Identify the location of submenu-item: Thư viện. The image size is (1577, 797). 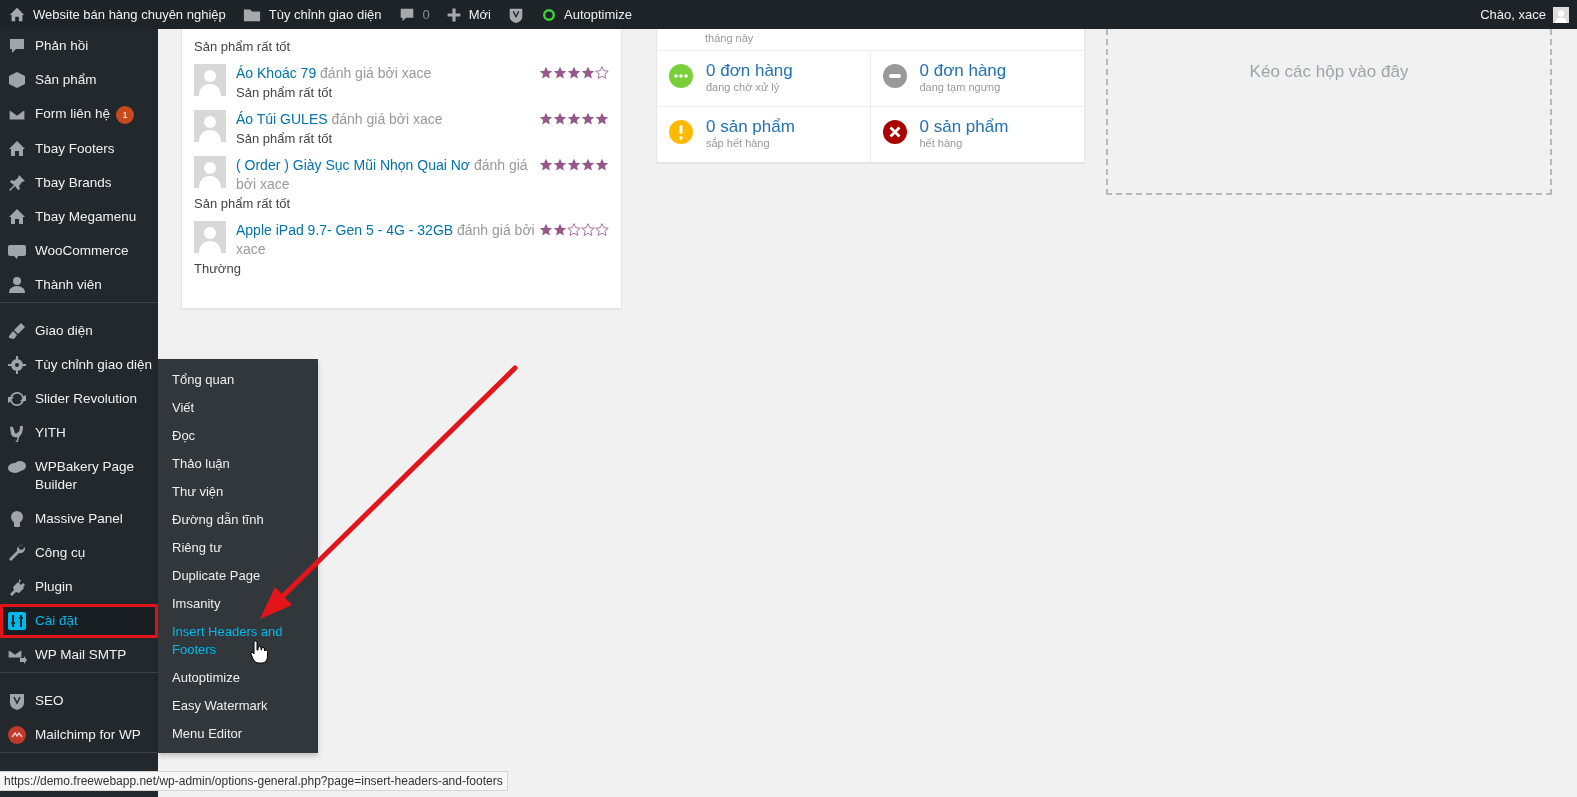
(238, 492).